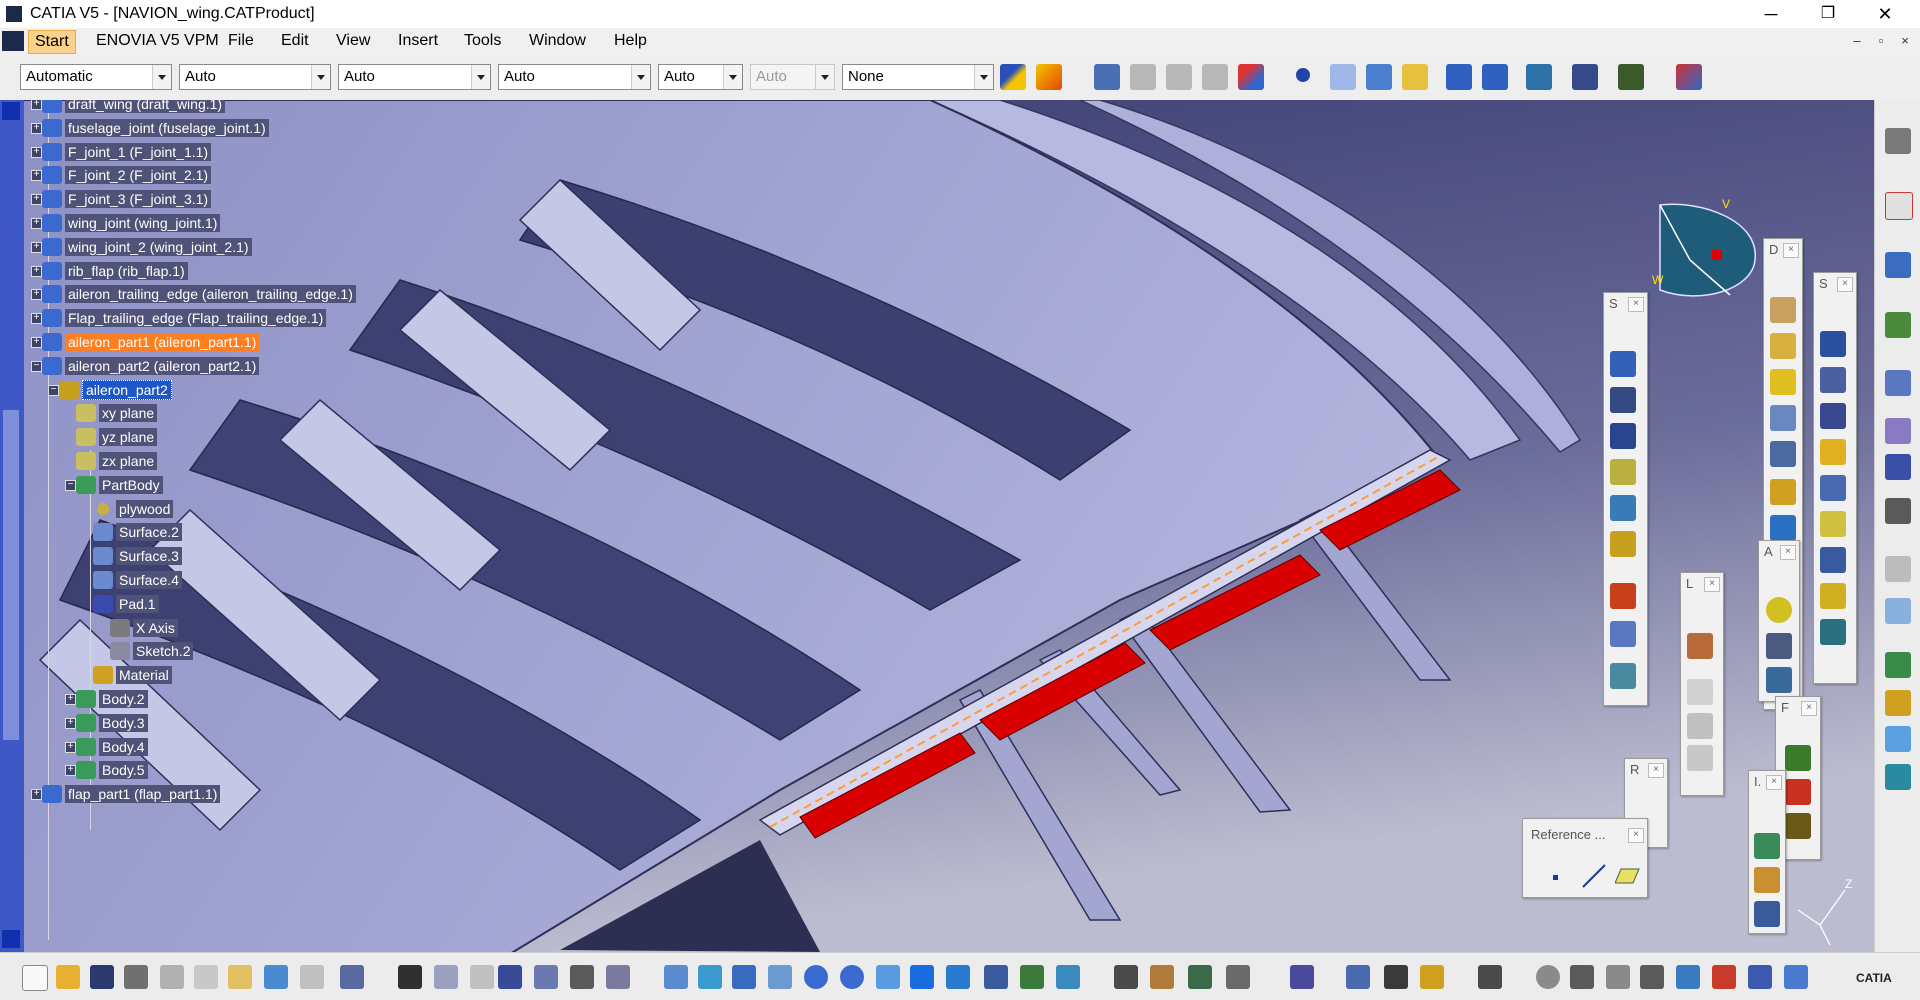 Image resolution: width=1920 pixels, height=1000 pixels. What do you see at coordinates (137, 532) in the screenshot?
I see `tree-item: Surface.2` at bounding box center [137, 532].